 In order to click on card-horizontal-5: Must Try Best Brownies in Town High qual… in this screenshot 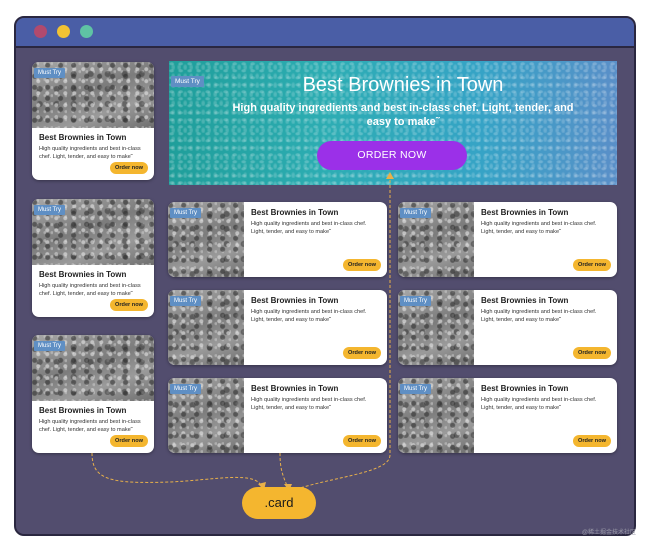, I will do `click(507, 327)`.